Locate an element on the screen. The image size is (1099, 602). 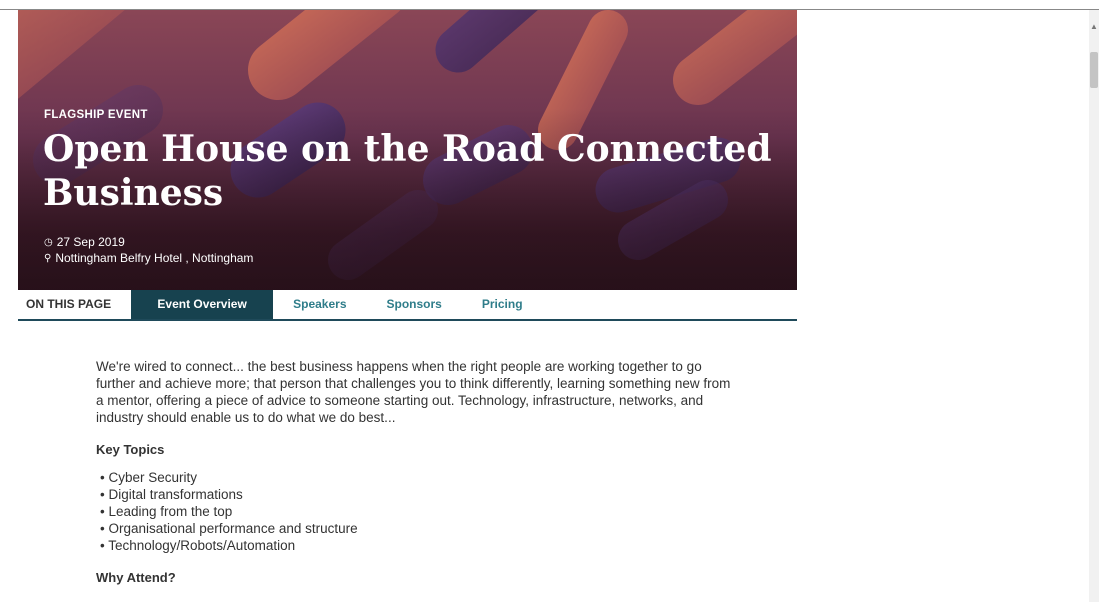
list-item: Leading from the top is located at coordinates (416, 511).